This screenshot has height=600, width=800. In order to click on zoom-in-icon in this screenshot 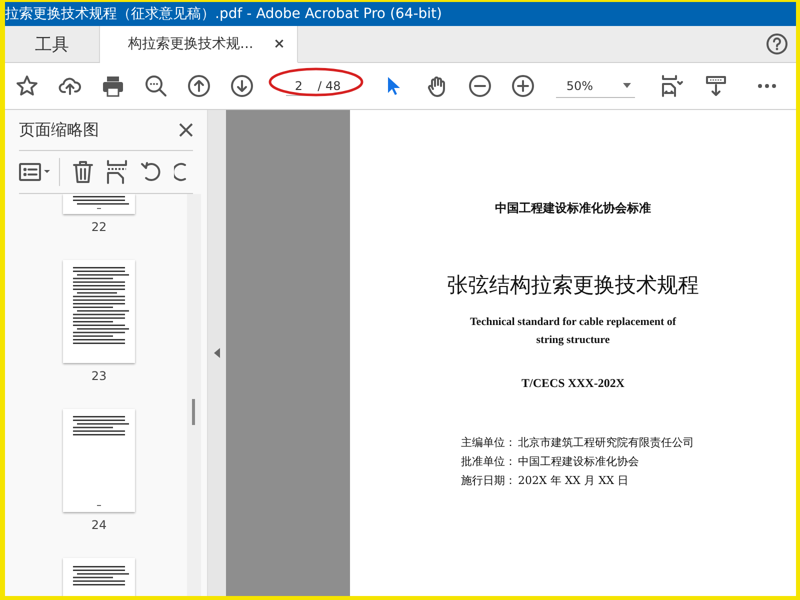, I will do `click(522, 86)`.